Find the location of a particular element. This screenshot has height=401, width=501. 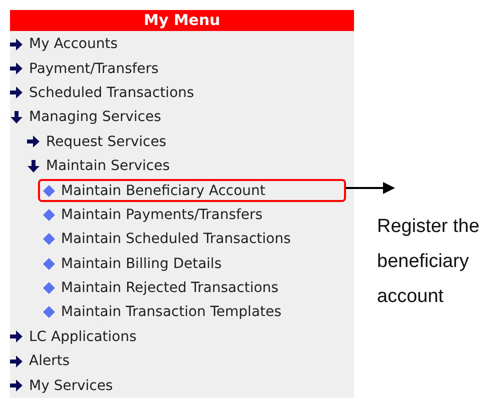

pointer-arrow is located at coordinates (370, 188).